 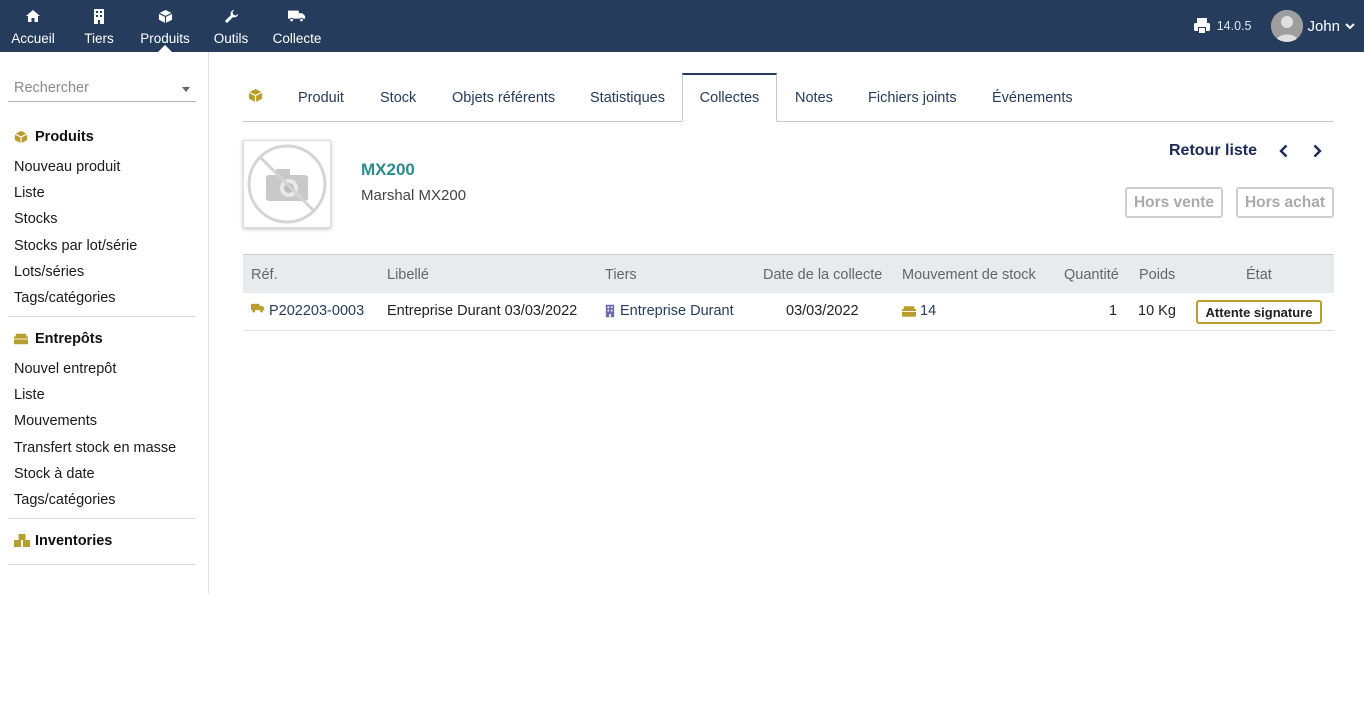 What do you see at coordinates (503, 97) in the screenshot?
I see `tab-objets-referents: Objets référents` at bounding box center [503, 97].